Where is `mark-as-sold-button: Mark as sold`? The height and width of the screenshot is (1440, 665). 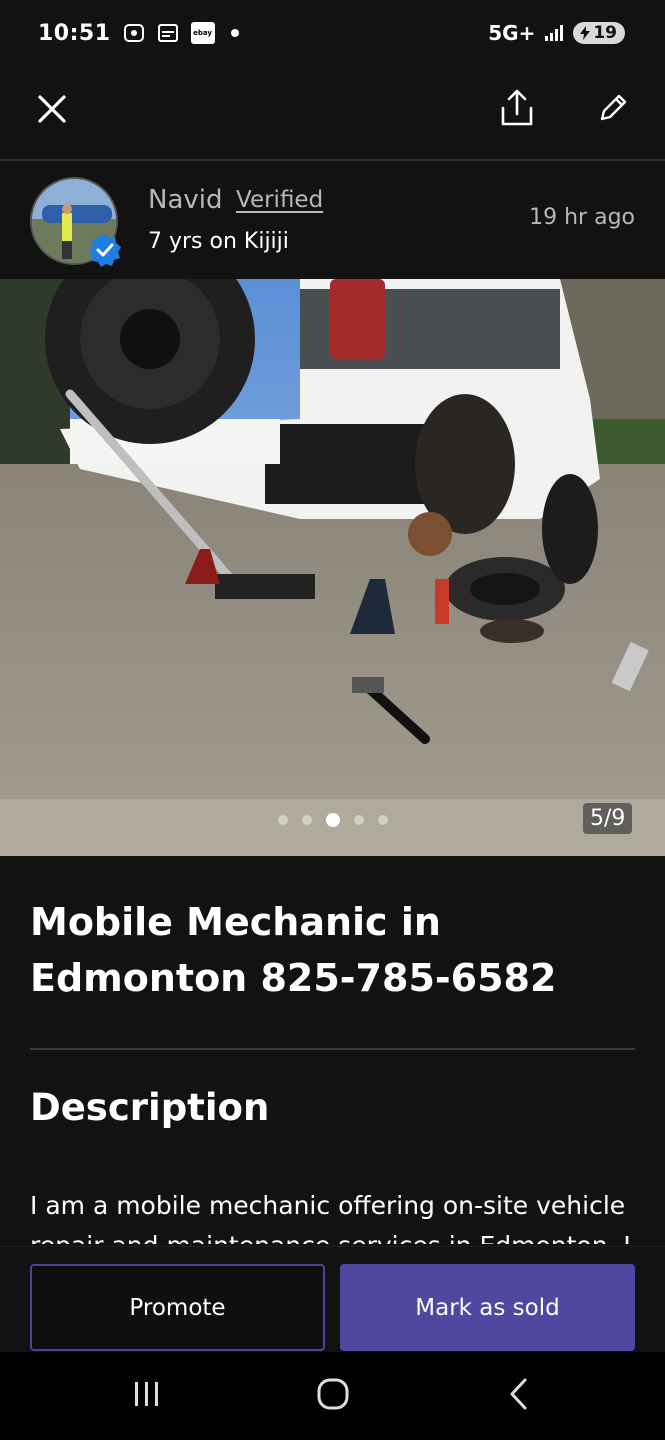
mark-as-sold-button: Mark as sold is located at coordinates (487, 1307).